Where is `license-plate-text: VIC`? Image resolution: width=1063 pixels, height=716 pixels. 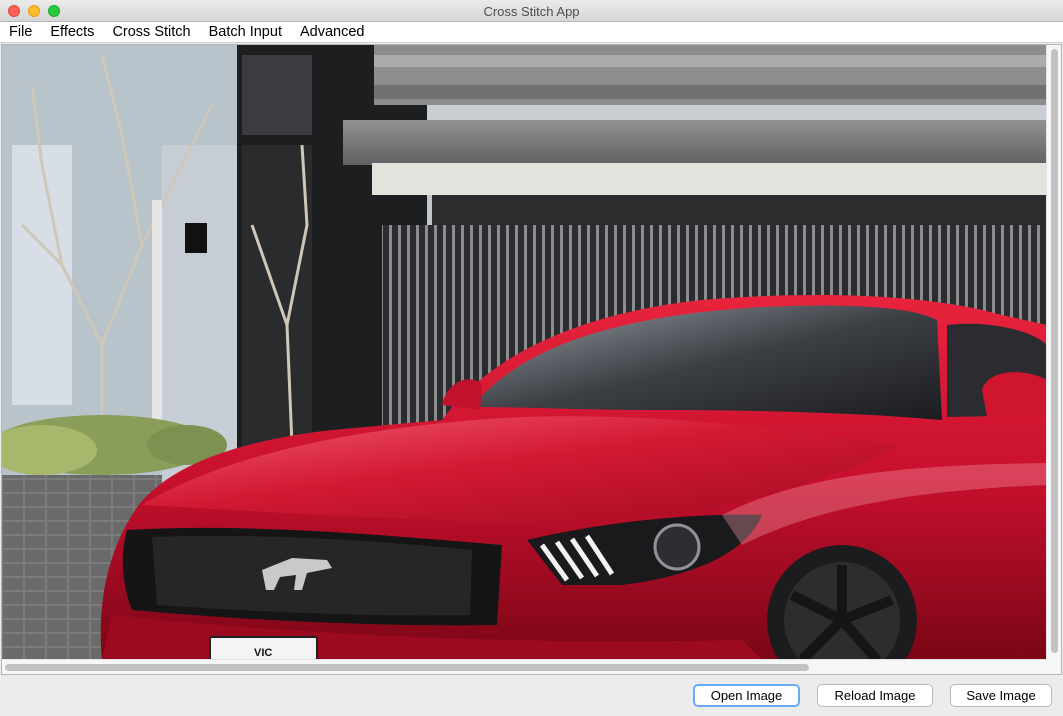 license-plate-text: VIC is located at coordinates (263, 653).